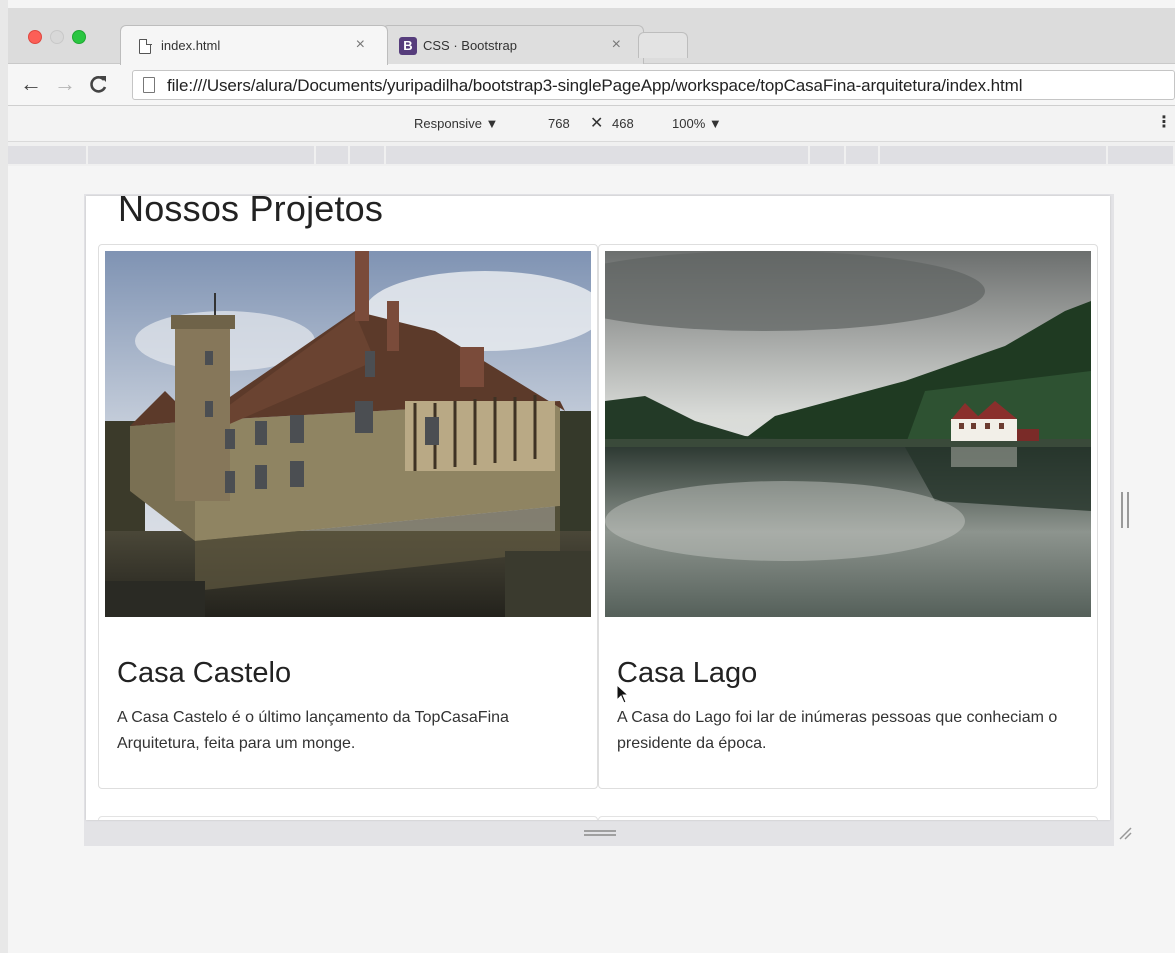  Describe the element at coordinates (1125, 510) in the screenshot. I see `viewport-resize-handle-right` at that location.